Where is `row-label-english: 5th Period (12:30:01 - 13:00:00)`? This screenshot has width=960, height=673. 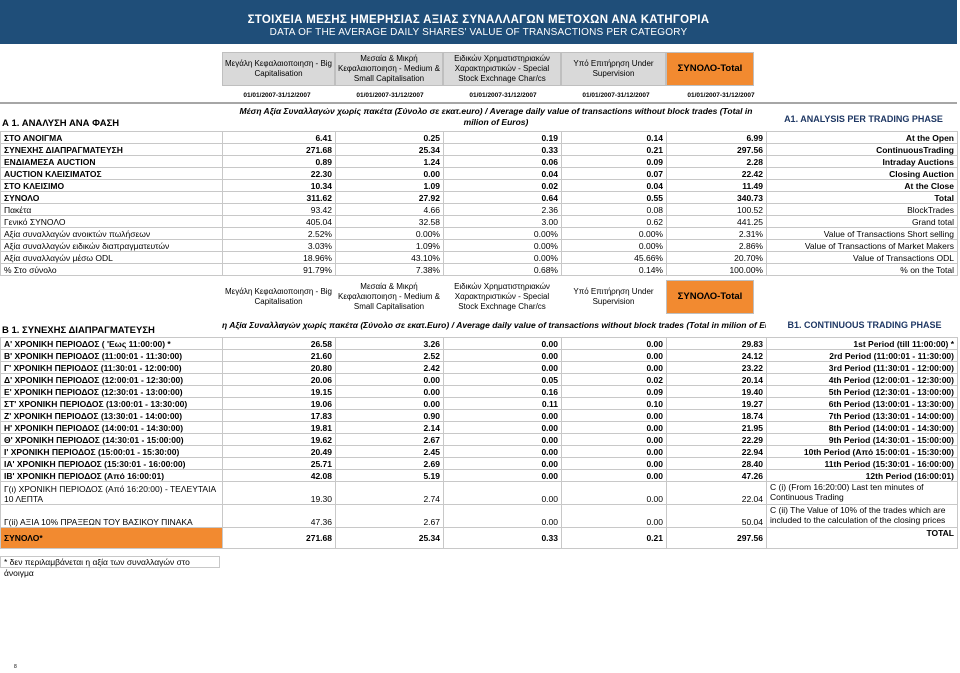 row-label-english: 5th Period (12:30:01 - 13:00:00) is located at coordinates (862, 391).